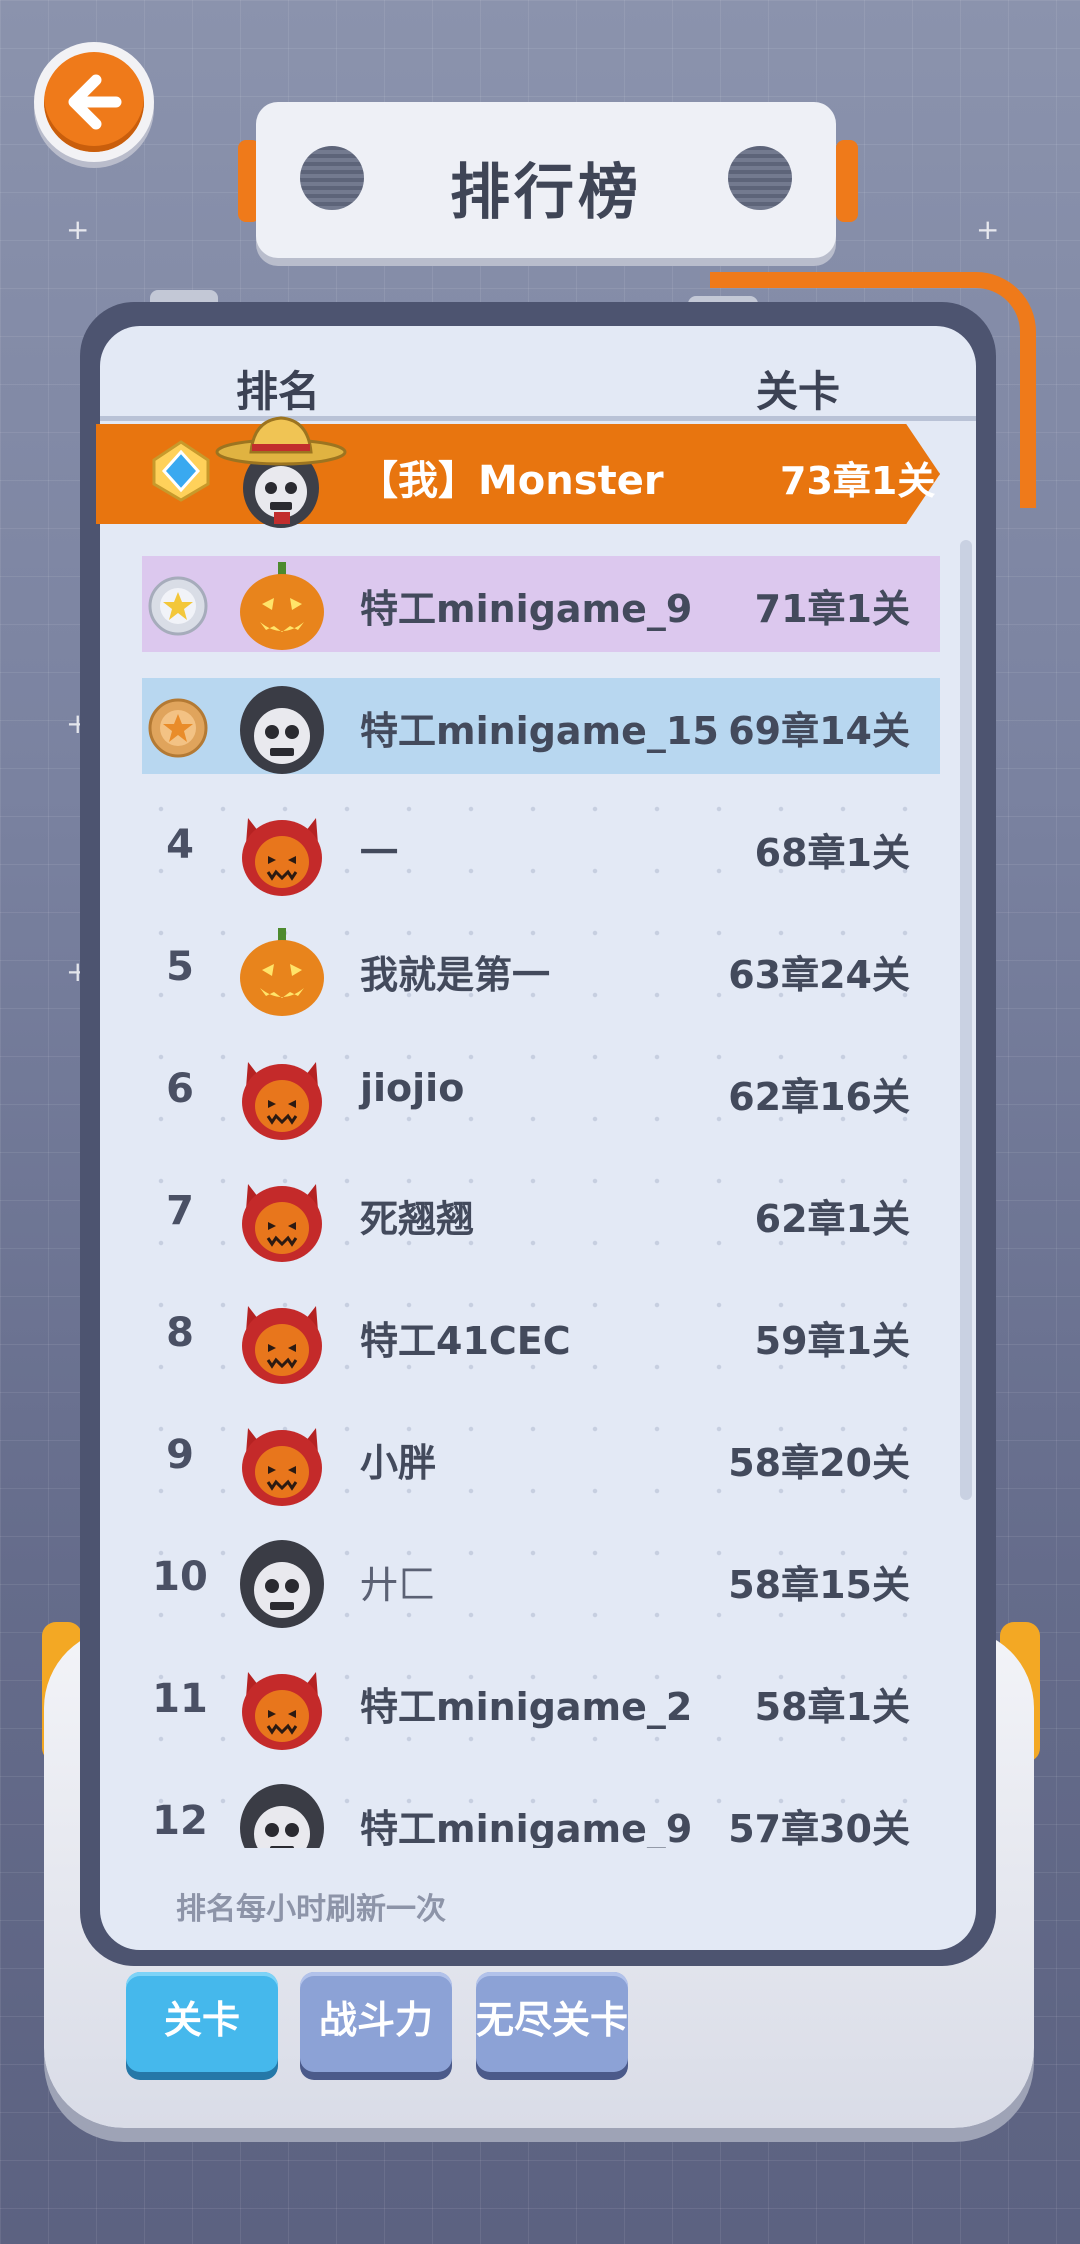  I want to click on arrow-left-icon, so click(95, 102).